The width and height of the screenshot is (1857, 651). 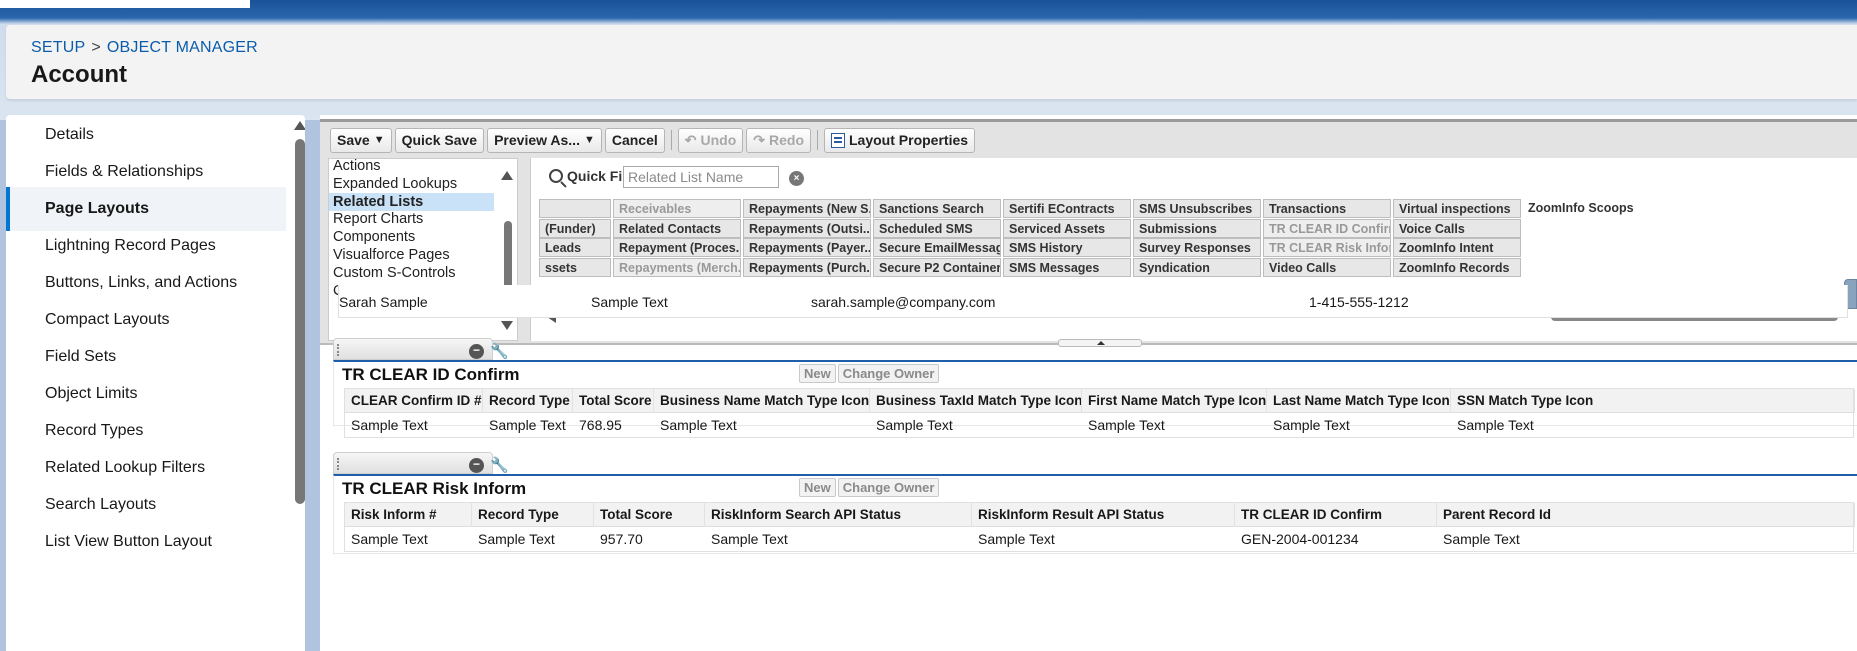 I want to click on clear-icon: ×, so click(x=796, y=178).